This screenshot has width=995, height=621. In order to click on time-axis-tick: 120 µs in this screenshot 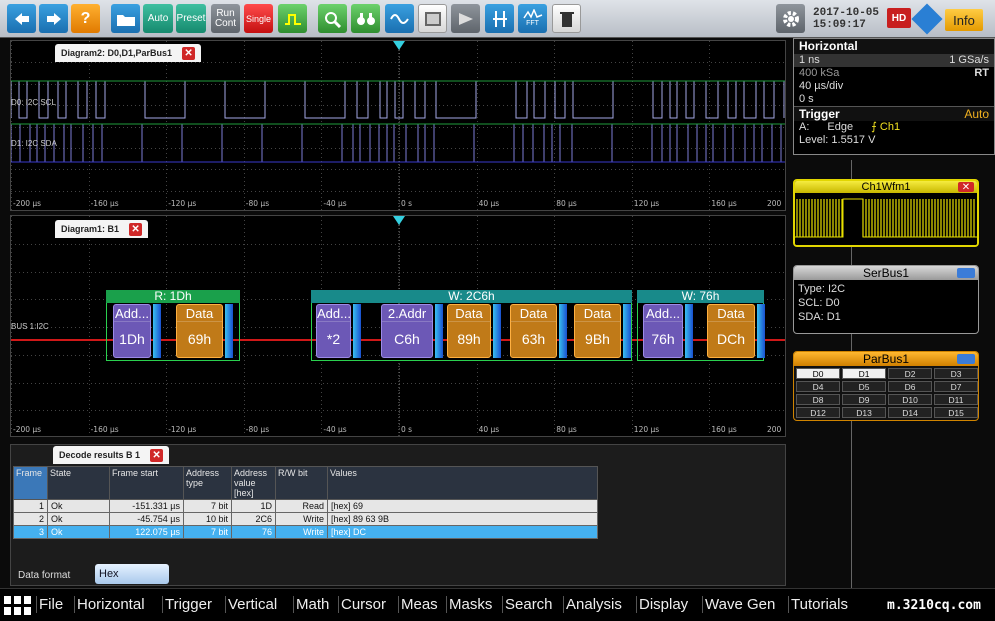, I will do `click(646, 429)`.